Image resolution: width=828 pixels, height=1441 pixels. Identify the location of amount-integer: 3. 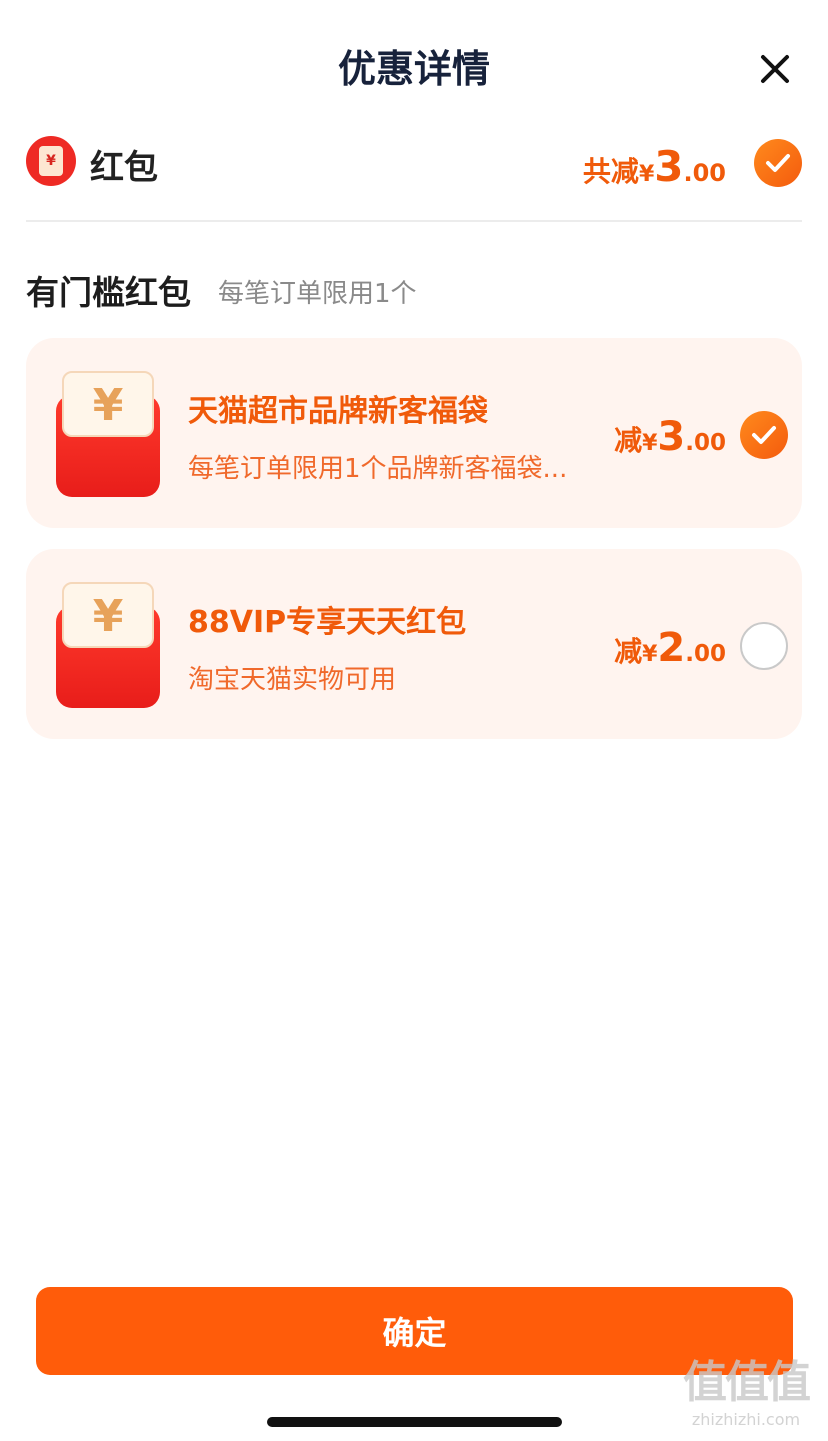
(671, 437).